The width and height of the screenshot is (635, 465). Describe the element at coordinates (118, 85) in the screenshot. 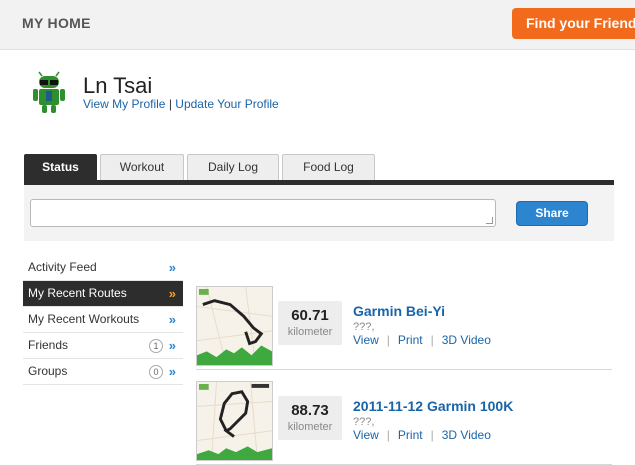

I see `user-name: Ln Tsai` at that location.